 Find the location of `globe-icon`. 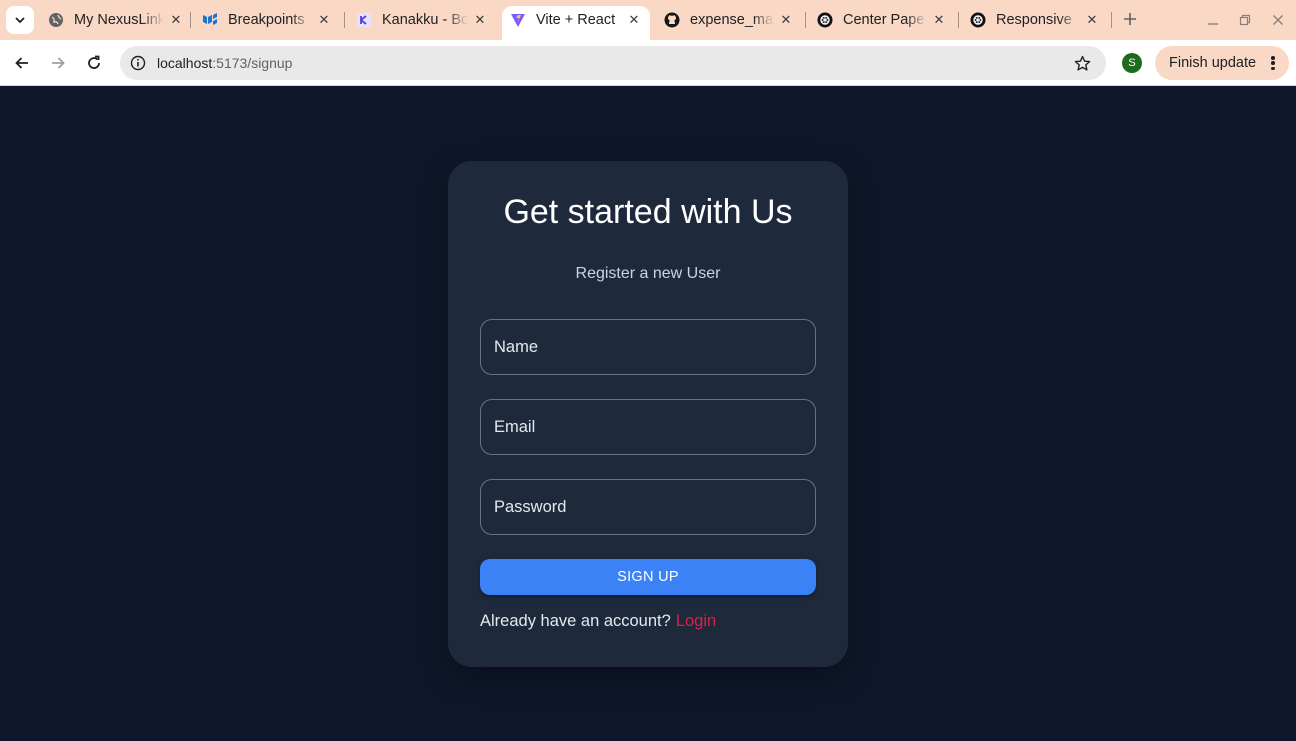

globe-icon is located at coordinates (56, 20).